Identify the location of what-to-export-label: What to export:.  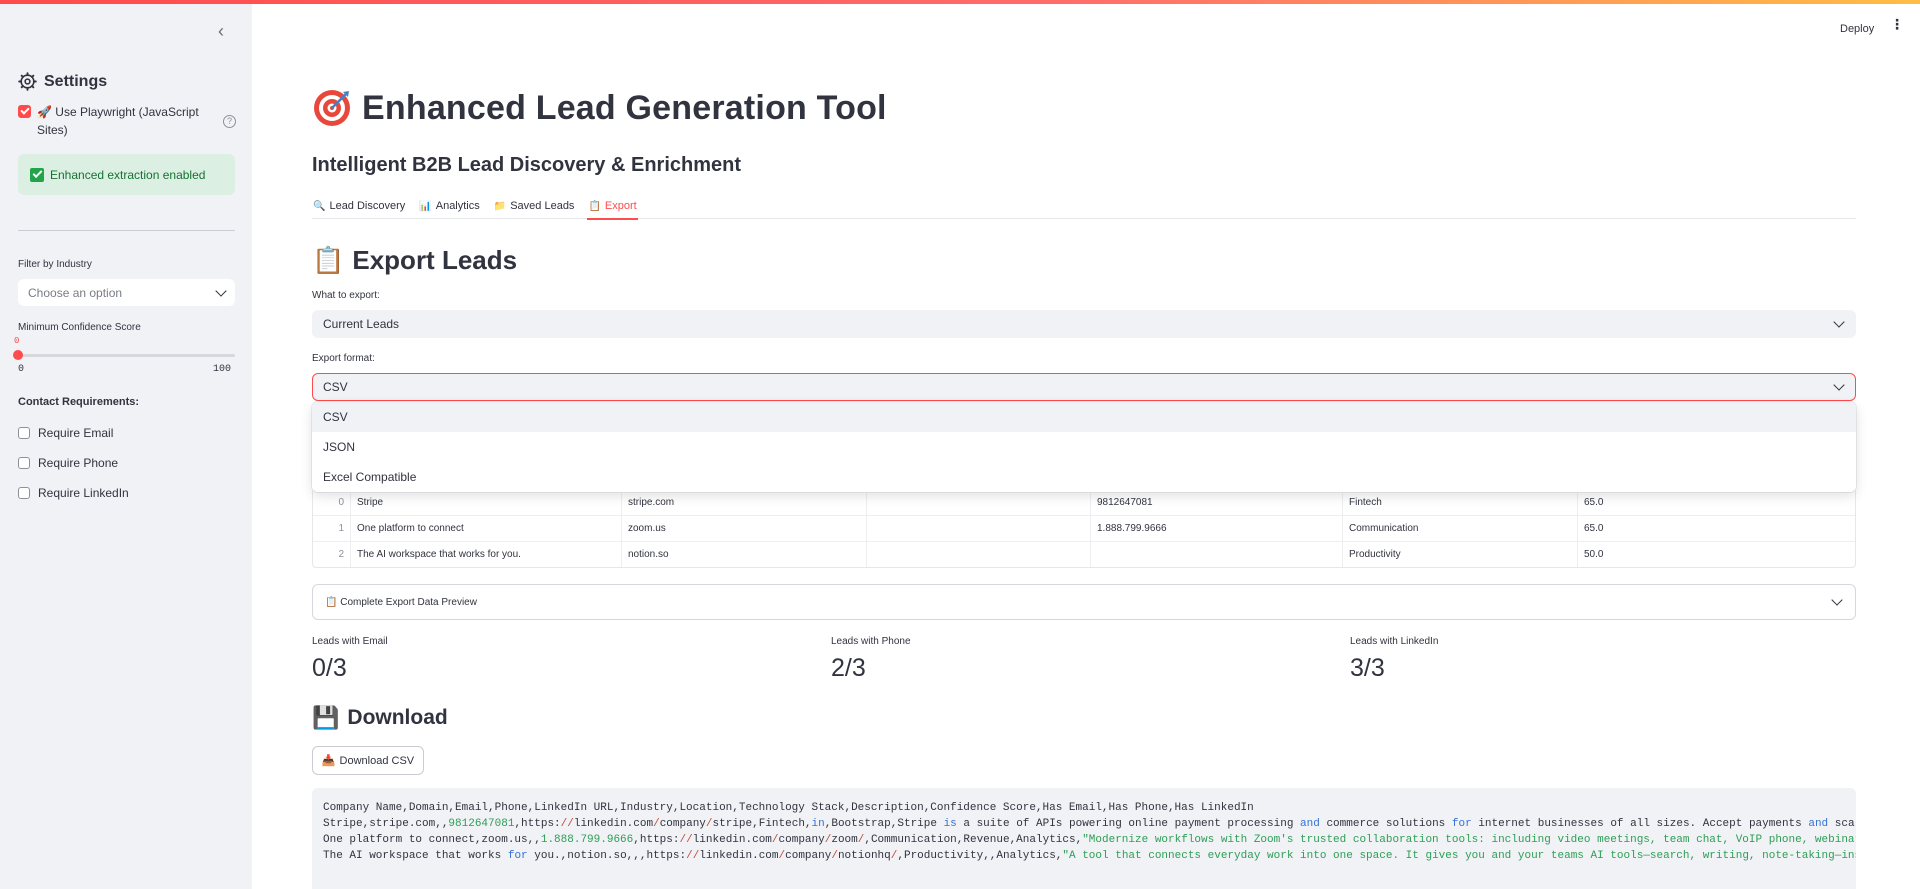
(346, 295).